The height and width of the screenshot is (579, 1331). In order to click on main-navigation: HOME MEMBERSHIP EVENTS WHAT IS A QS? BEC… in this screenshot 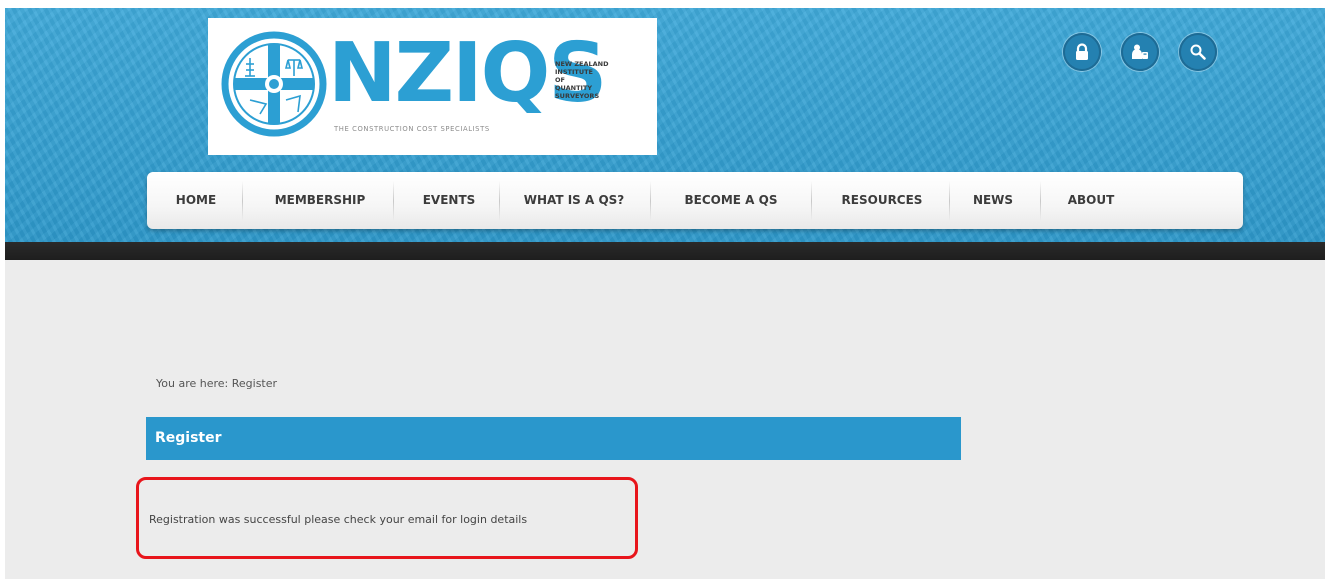, I will do `click(695, 200)`.